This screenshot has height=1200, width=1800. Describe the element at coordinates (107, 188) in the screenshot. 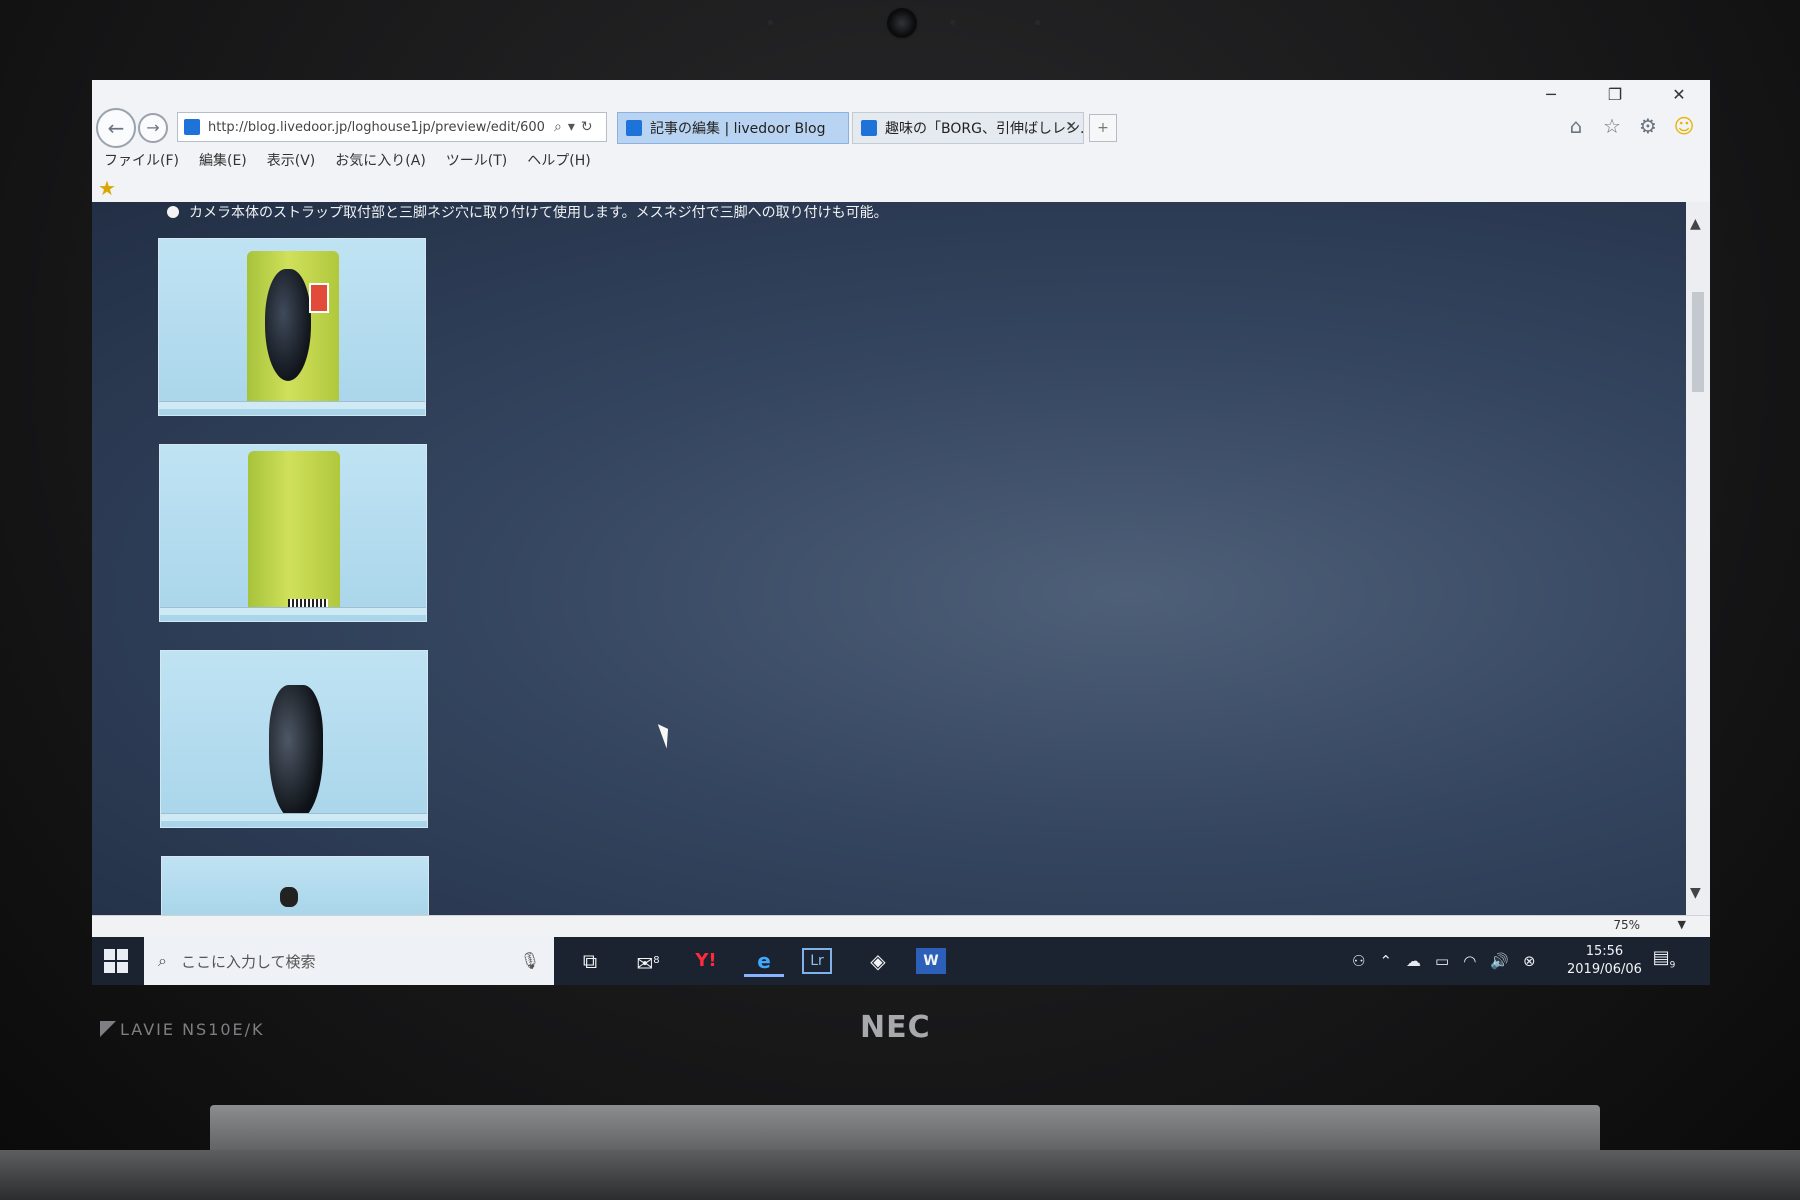

I see `favorites-bar-star-icon: ★` at that location.